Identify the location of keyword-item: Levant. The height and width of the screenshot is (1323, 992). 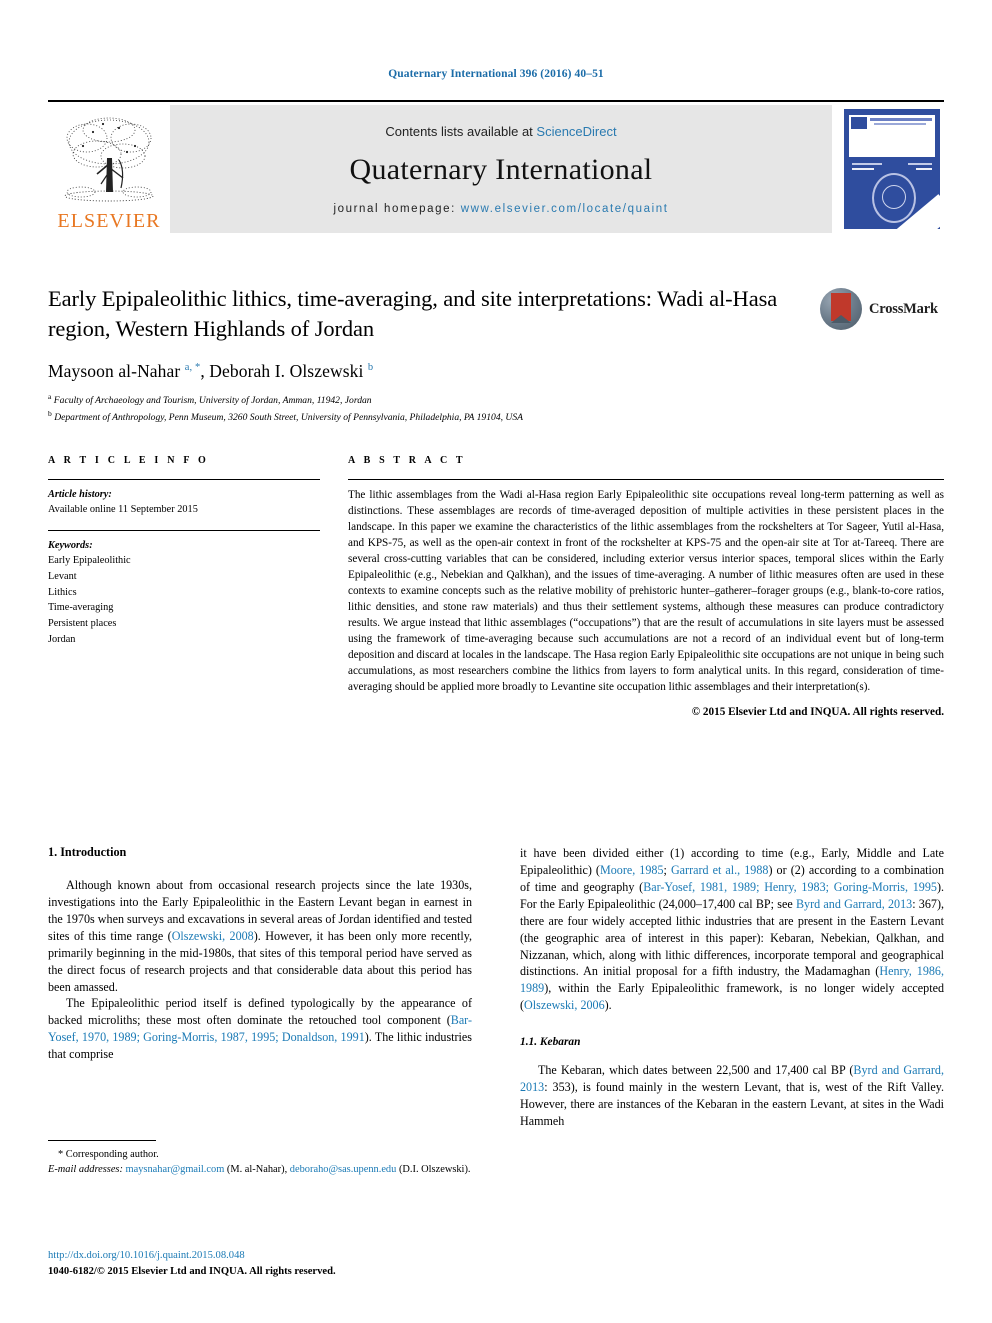
(62, 576).